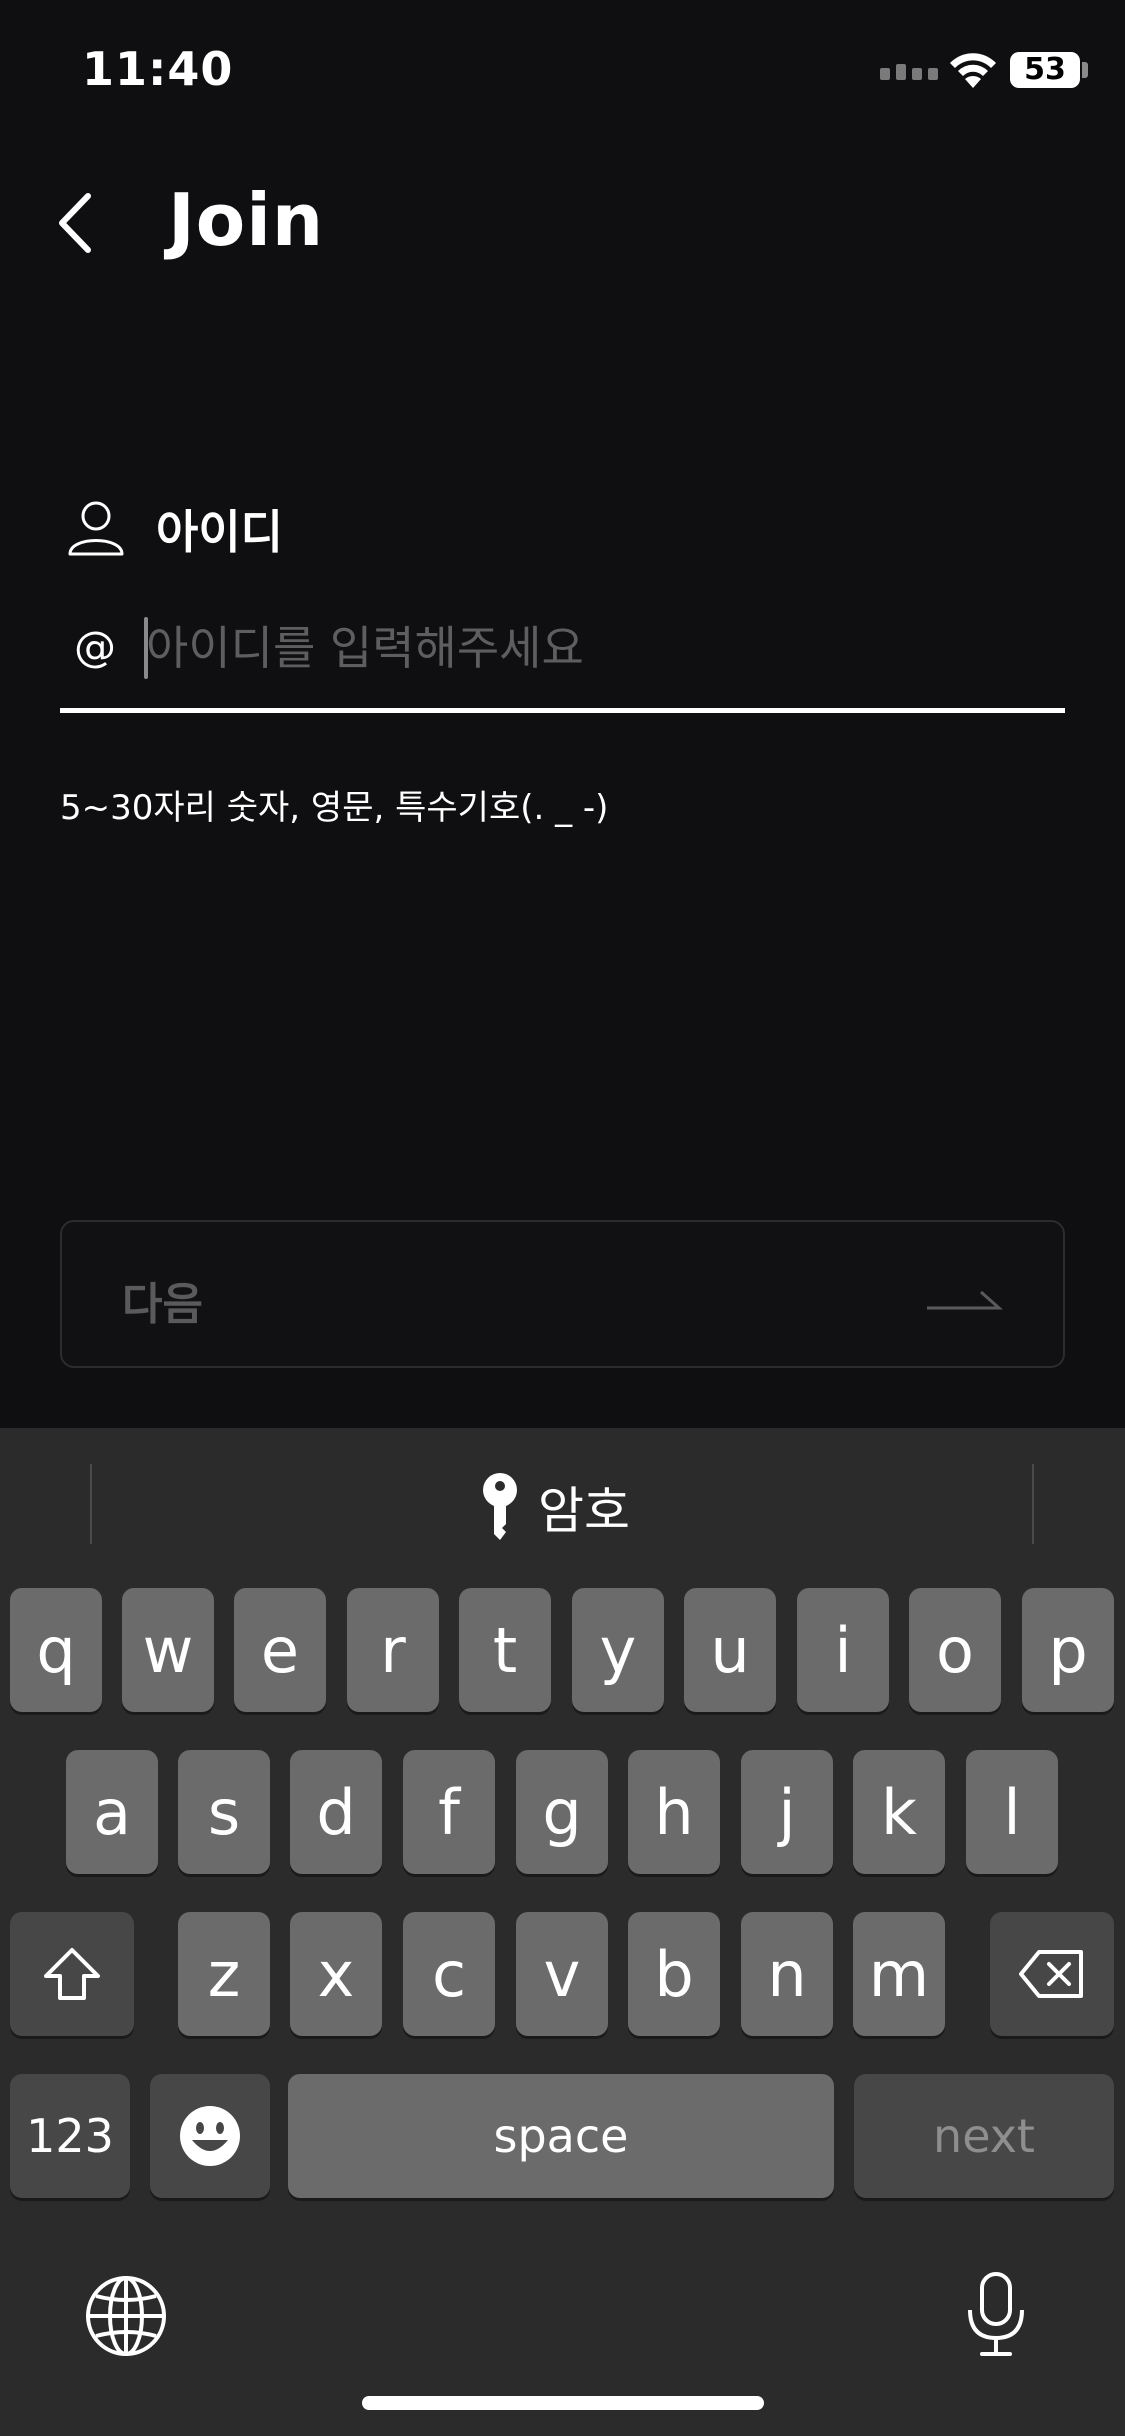 The image size is (1125, 2436). I want to click on next-button-label: 다음, so click(162, 1304).